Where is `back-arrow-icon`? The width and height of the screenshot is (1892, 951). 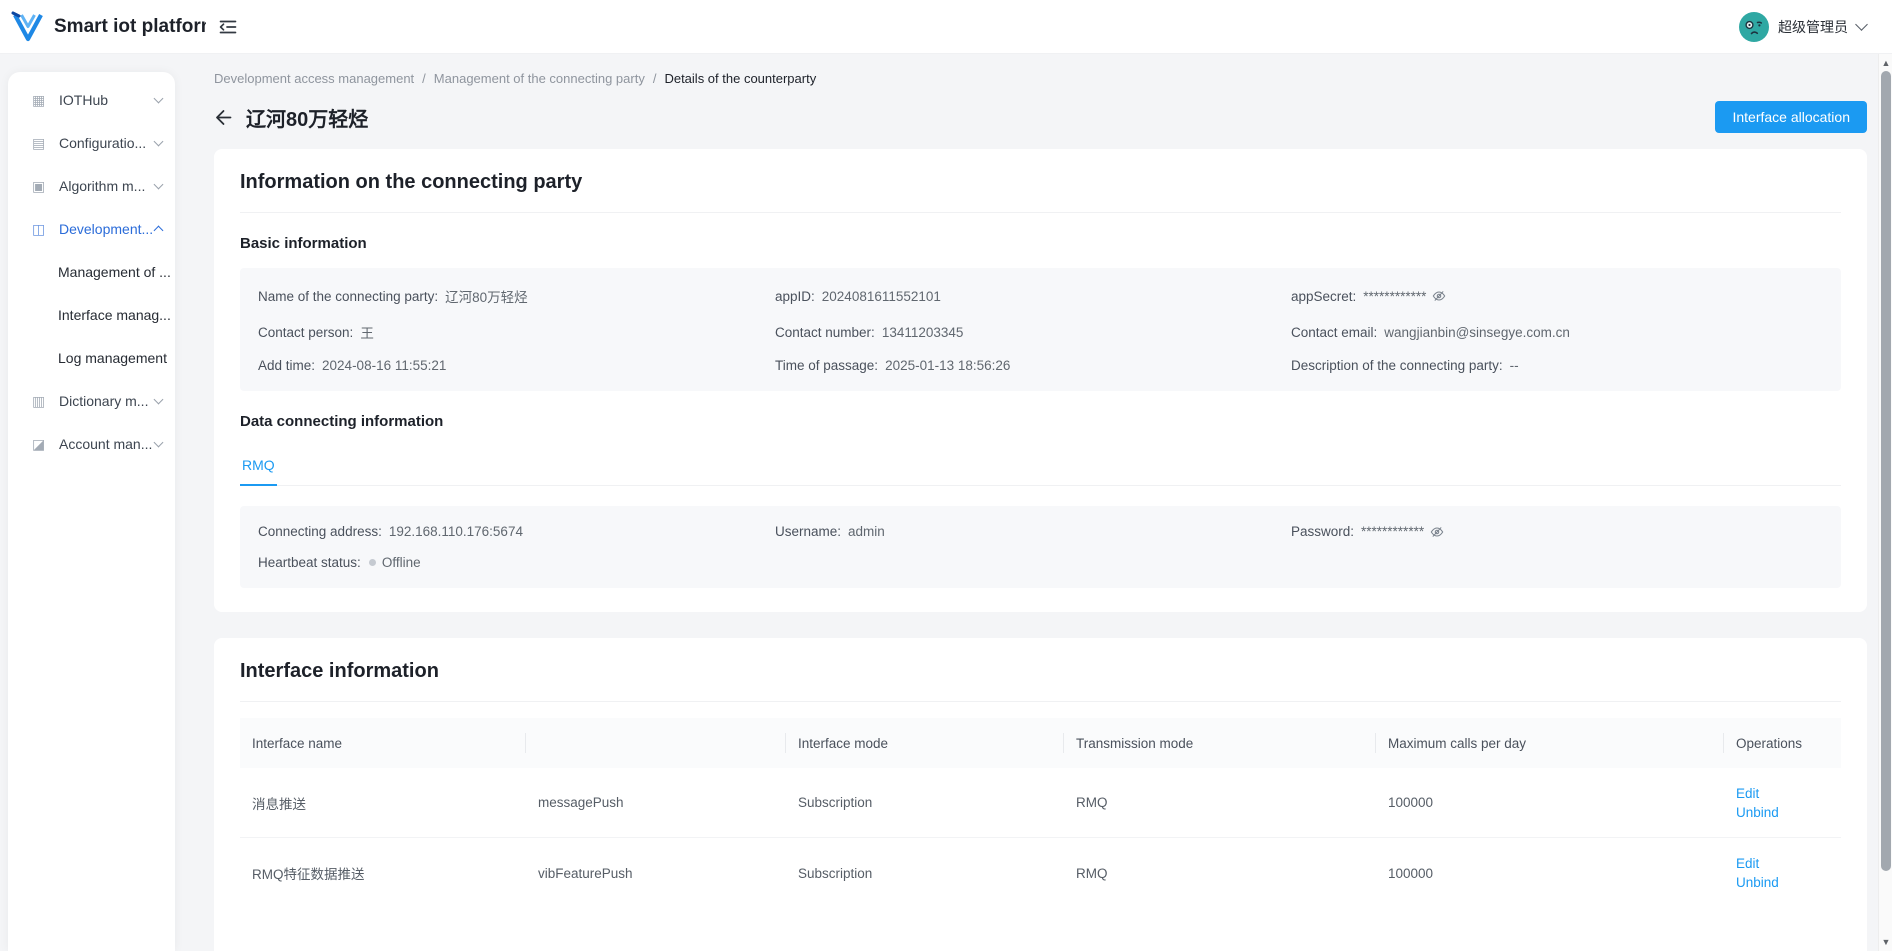 back-arrow-icon is located at coordinates (223, 117).